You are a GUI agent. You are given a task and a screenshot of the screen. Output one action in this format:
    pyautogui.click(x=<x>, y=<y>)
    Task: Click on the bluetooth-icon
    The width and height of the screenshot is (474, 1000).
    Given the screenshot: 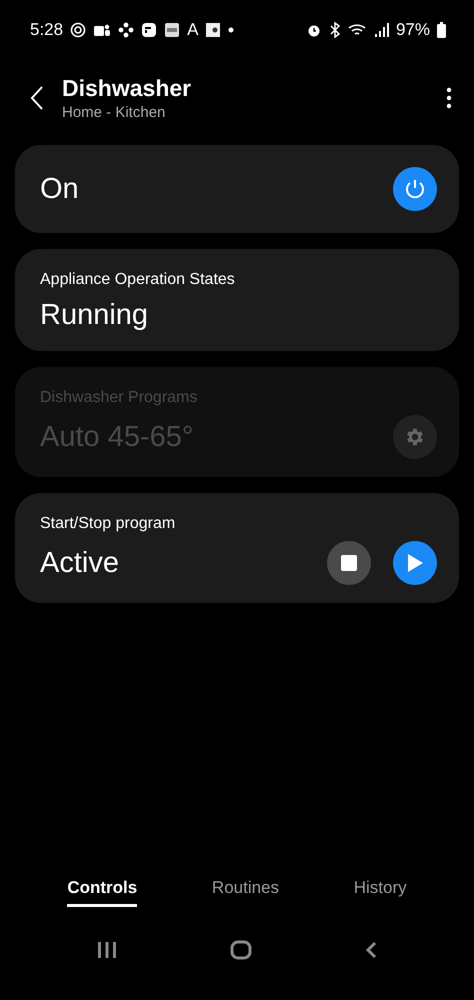 What is the action you would take?
    pyautogui.click(x=334, y=30)
    